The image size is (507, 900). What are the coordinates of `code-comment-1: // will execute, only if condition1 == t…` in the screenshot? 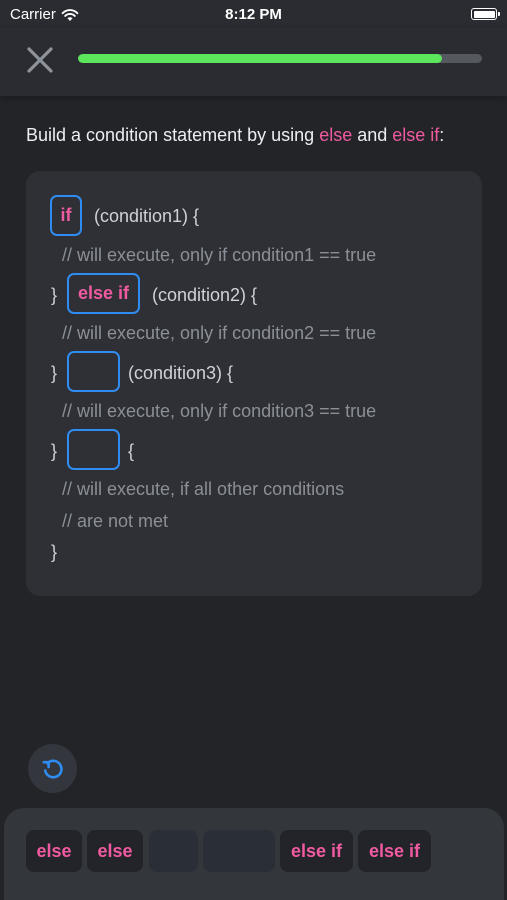 It's located at (219, 255).